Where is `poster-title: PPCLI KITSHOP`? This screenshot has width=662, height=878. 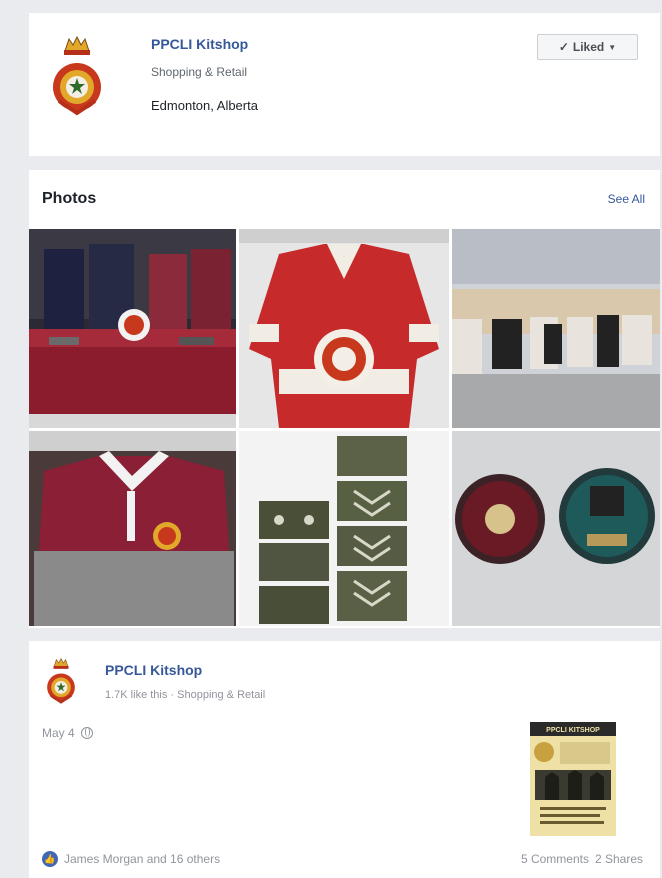 poster-title: PPCLI KITSHOP is located at coordinates (573, 730).